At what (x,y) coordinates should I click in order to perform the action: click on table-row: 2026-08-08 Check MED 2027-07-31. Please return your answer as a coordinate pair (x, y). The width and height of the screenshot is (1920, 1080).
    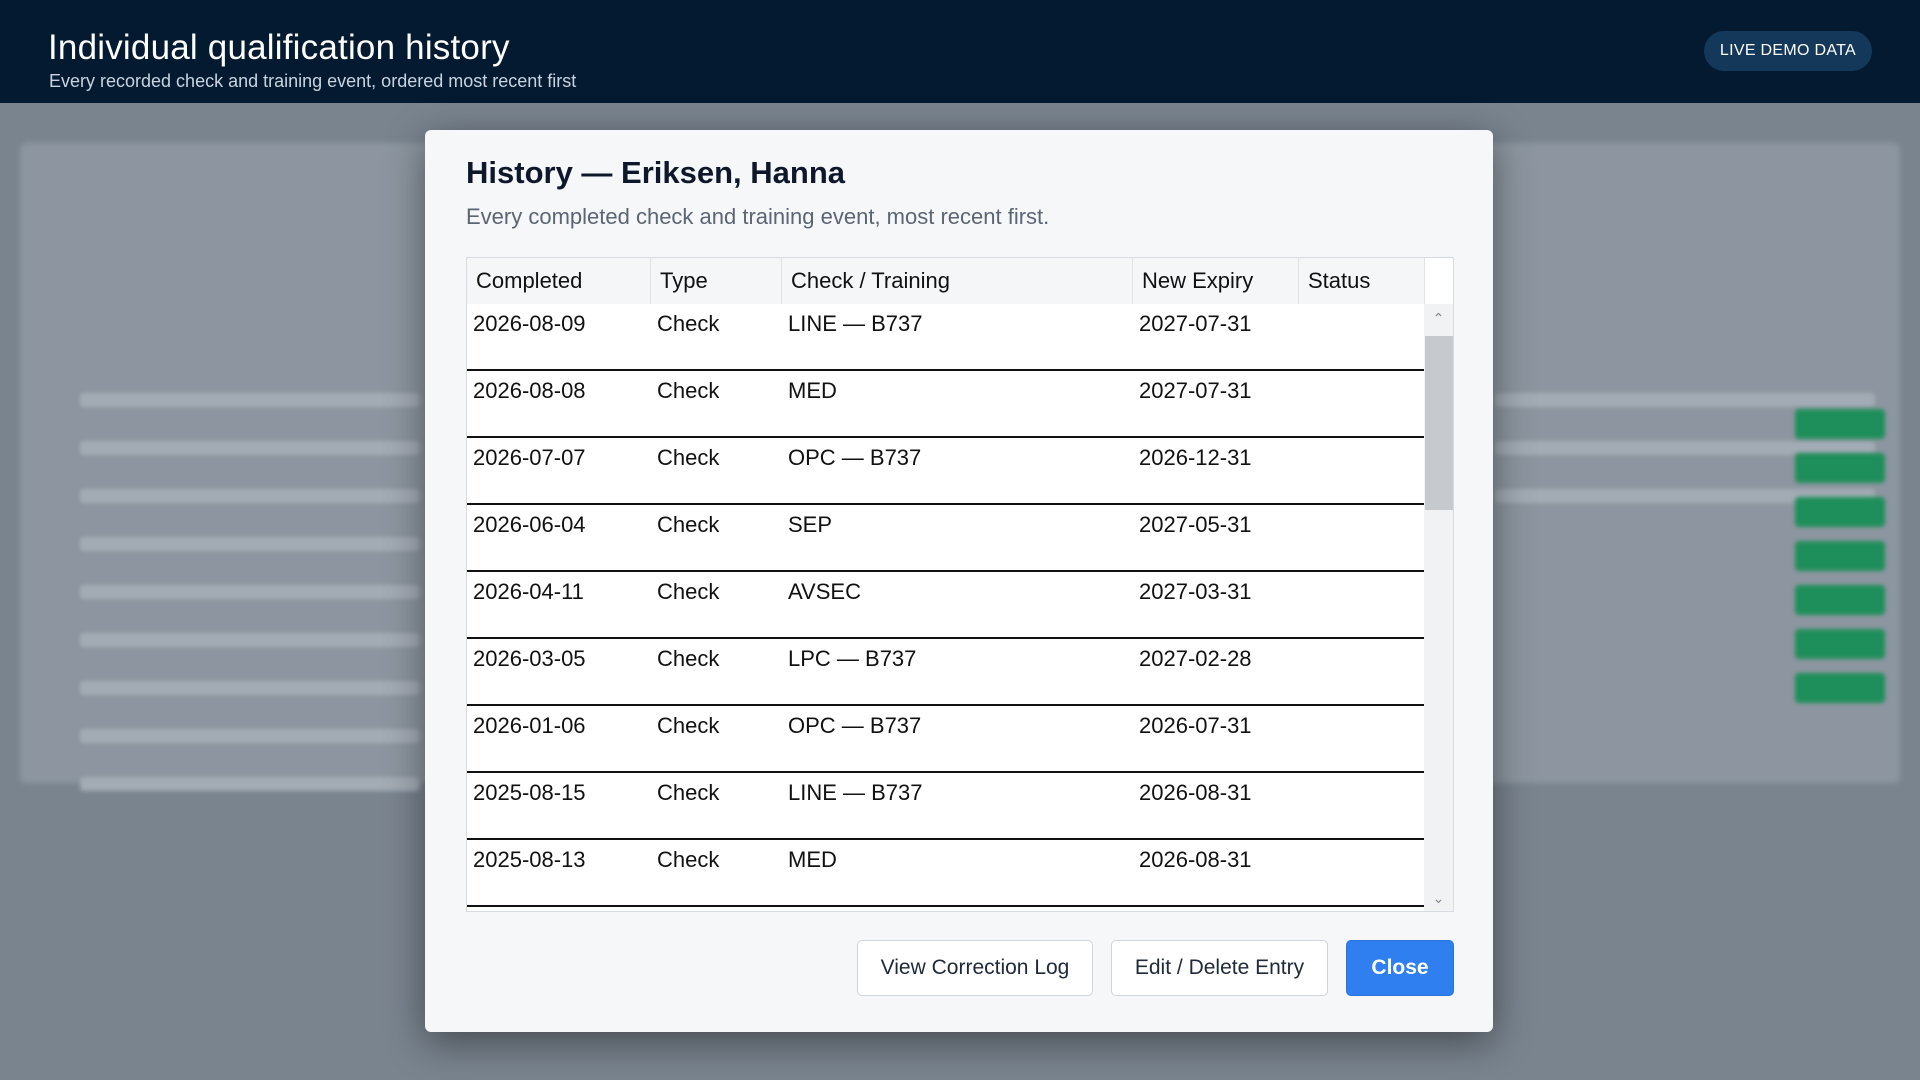
    Looking at the image, I should click on (946, 404).